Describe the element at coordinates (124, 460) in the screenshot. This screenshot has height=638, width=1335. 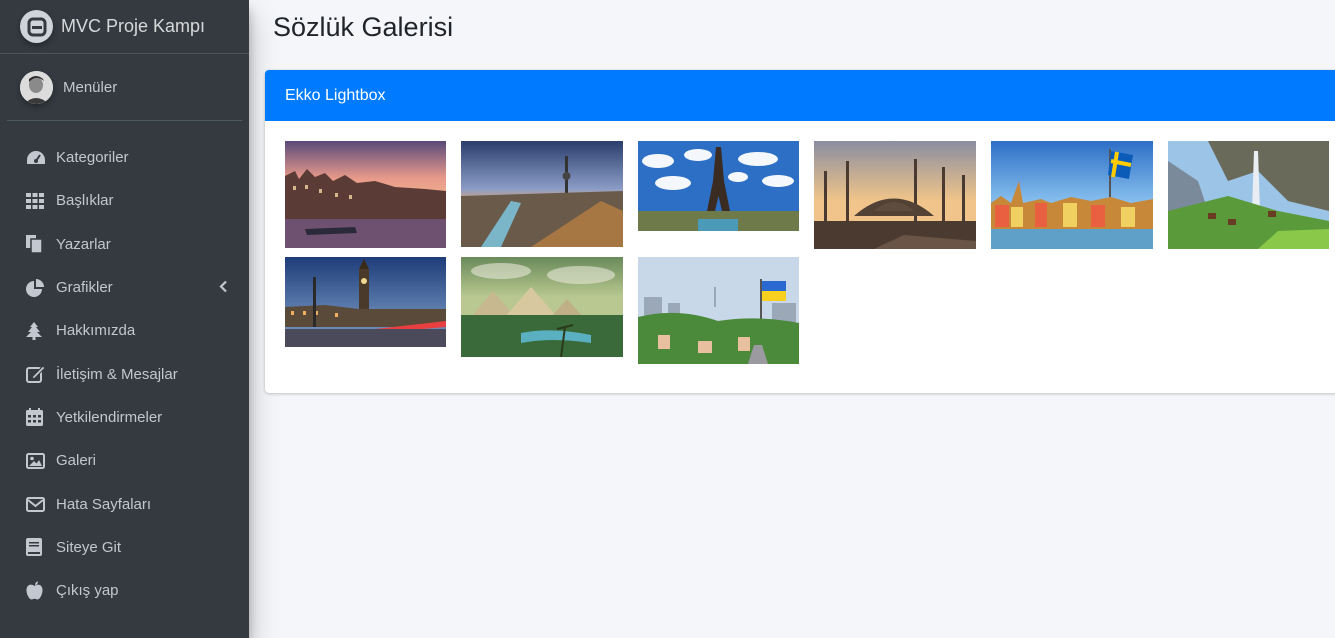
I see `sidebar-item-galeri: Galeri` at that location.